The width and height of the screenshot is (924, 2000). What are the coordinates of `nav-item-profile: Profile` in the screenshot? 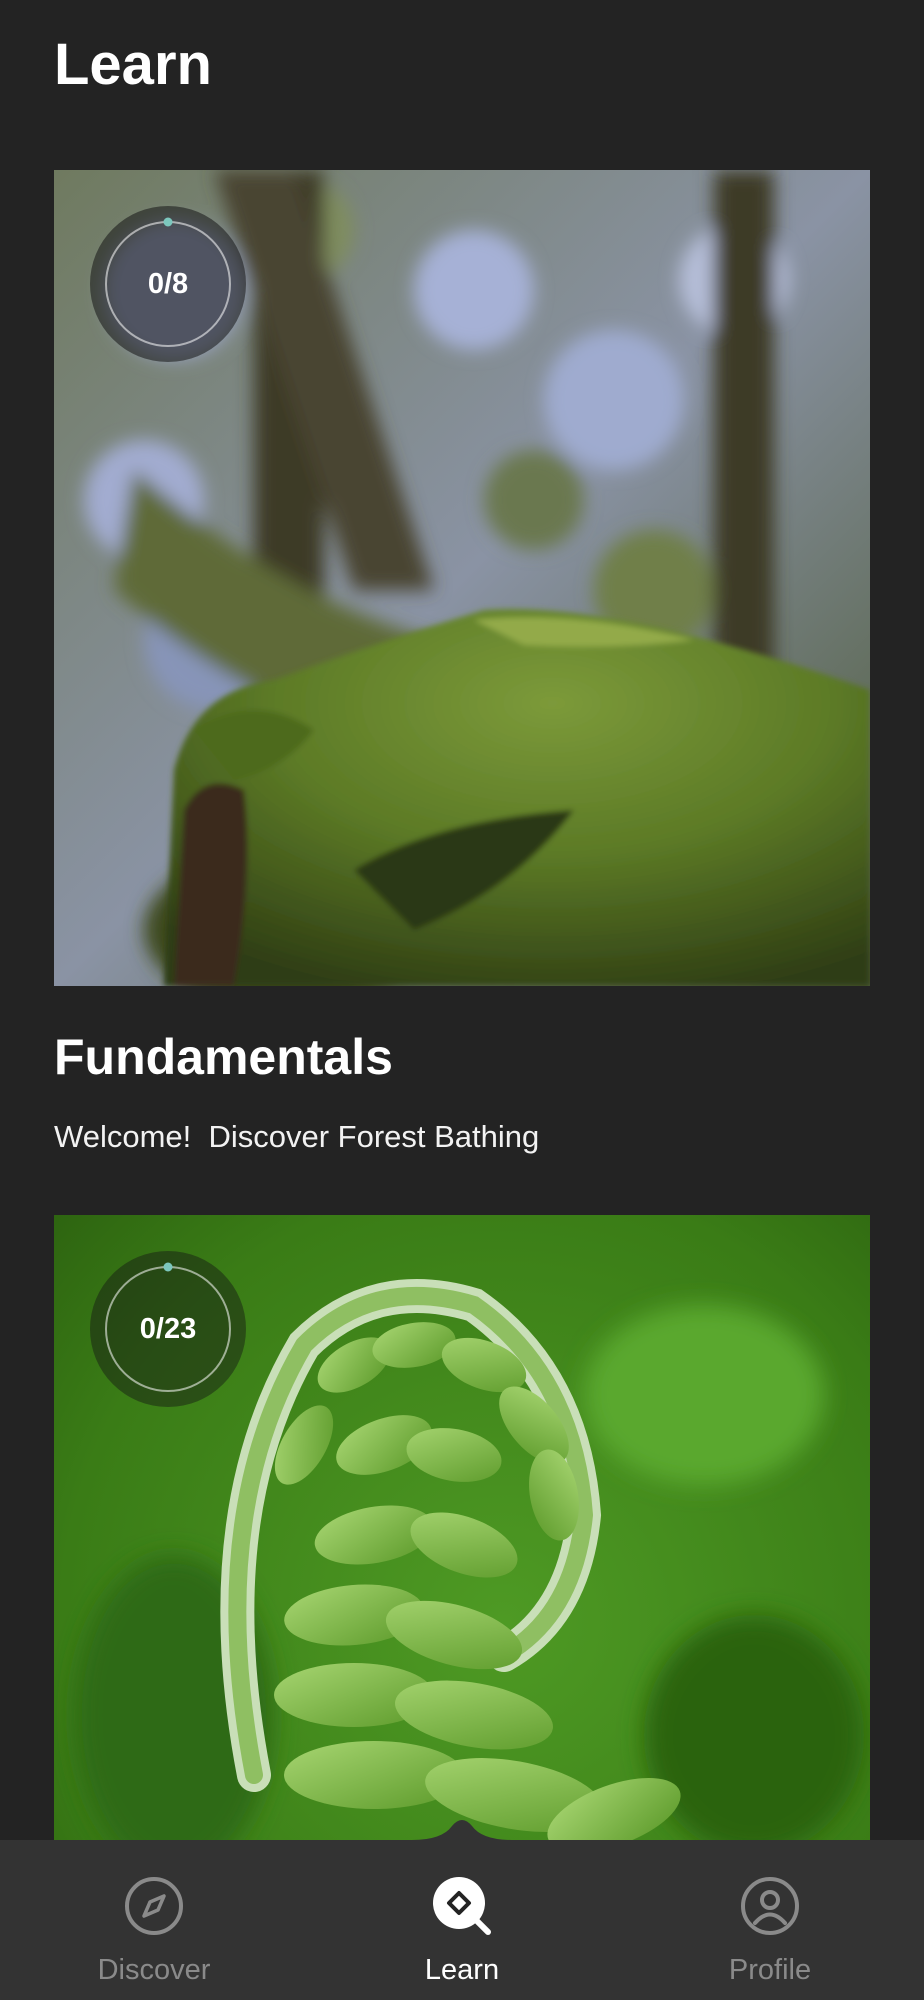 It's located at (770, 1920).